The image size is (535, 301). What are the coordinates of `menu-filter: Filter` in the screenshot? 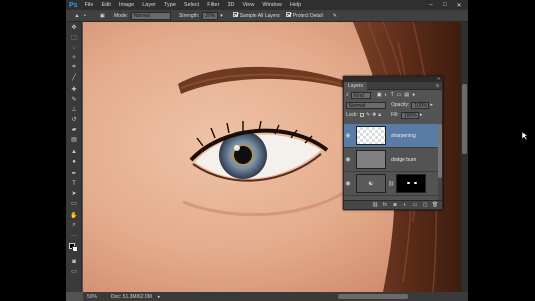 It's located at (213, 5).